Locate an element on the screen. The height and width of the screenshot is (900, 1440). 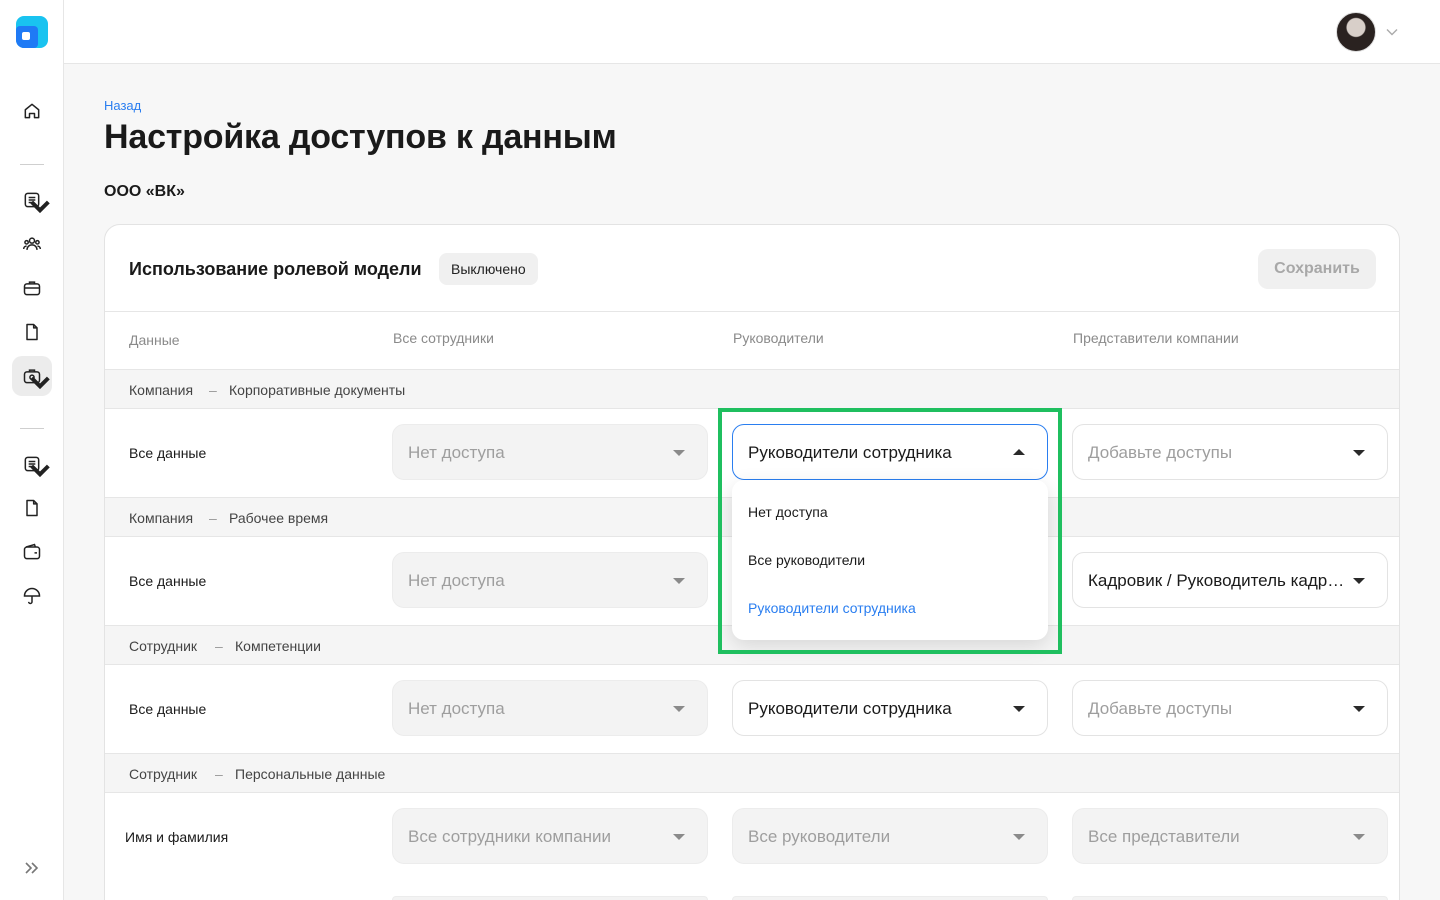
access-select-company-reps: Кадровик / Руководитель кадровой службы is located at coordinates (1230, 580).